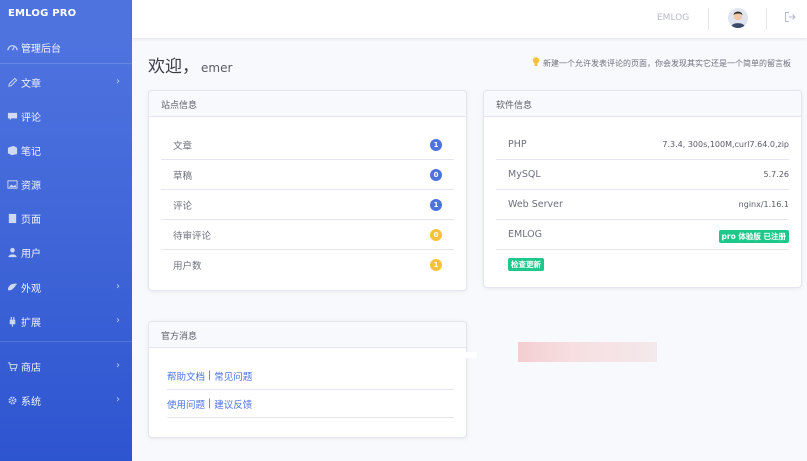  I want to click on stat-row: 用户数 1, so click(307, 265).